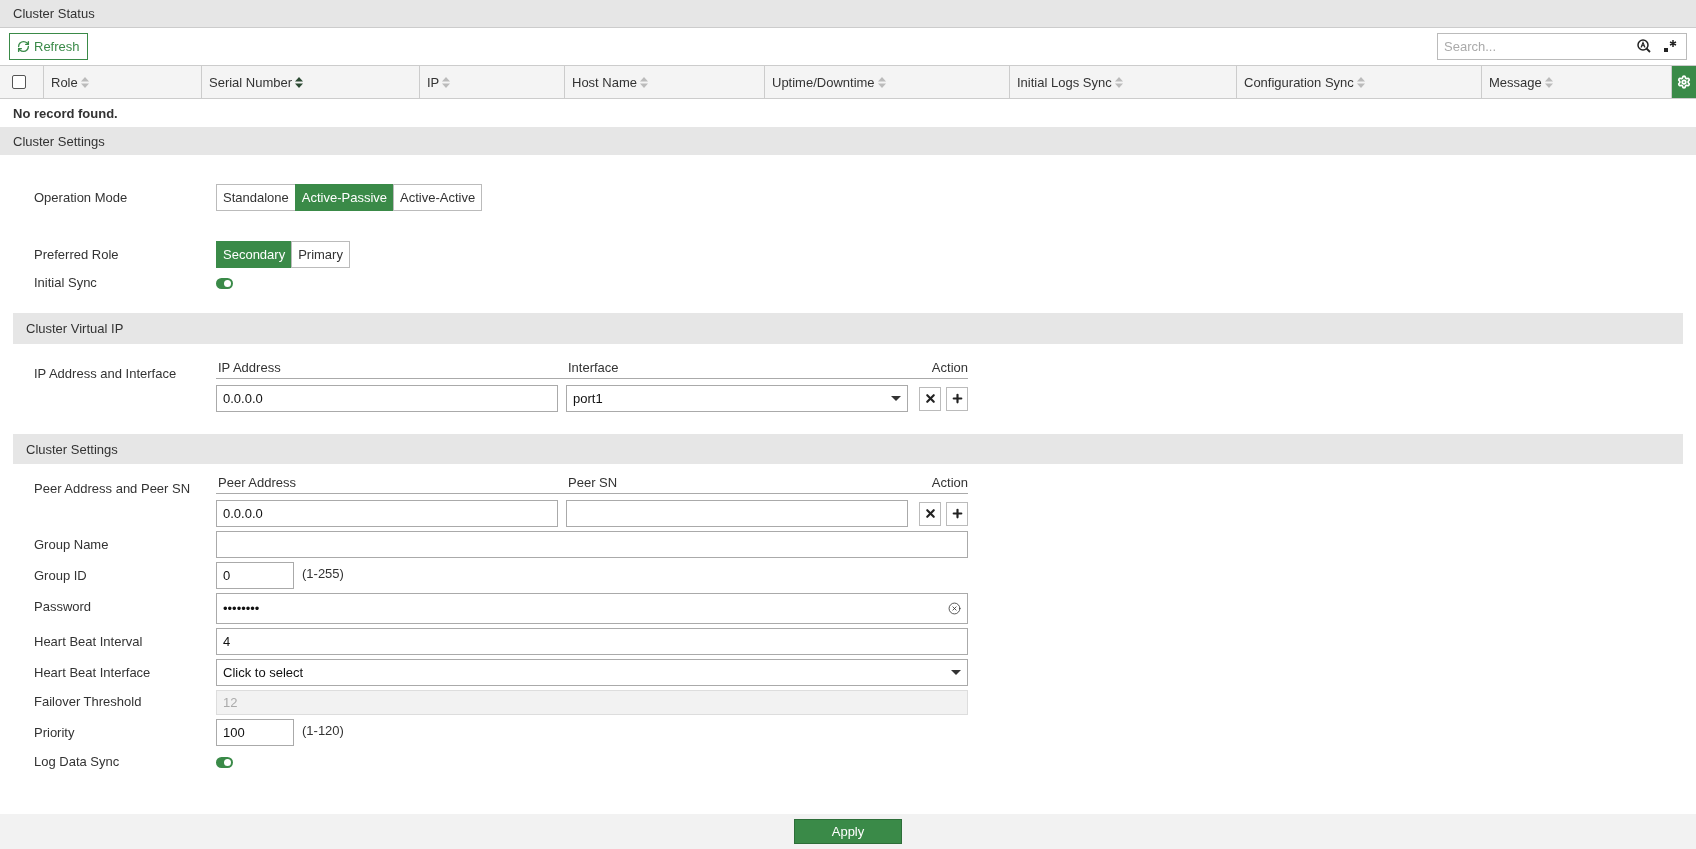  What do you see at coordinates (64, 82) in the screenshot?
I see `column-header: Role` at bounding box center [64, 82].